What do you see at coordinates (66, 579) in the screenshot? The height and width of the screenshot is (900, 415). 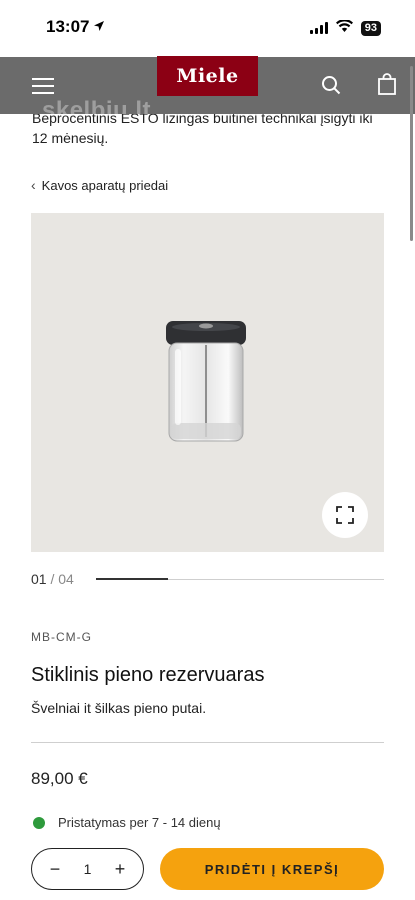 I see `pager-total: 04` at bounding box center [66, 579].